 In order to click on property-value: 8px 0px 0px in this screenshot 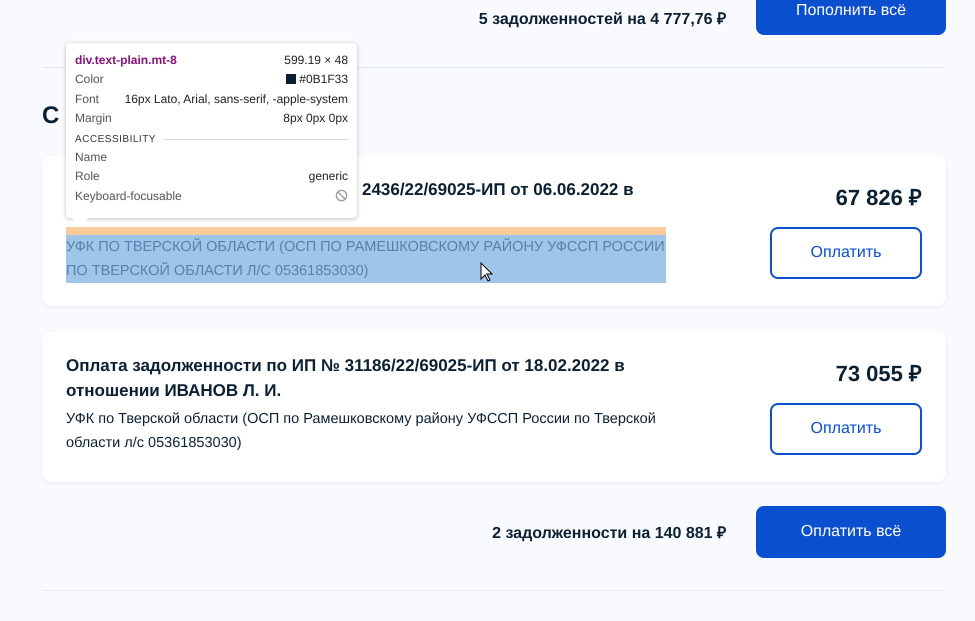, I will do `click(315, 118)`.